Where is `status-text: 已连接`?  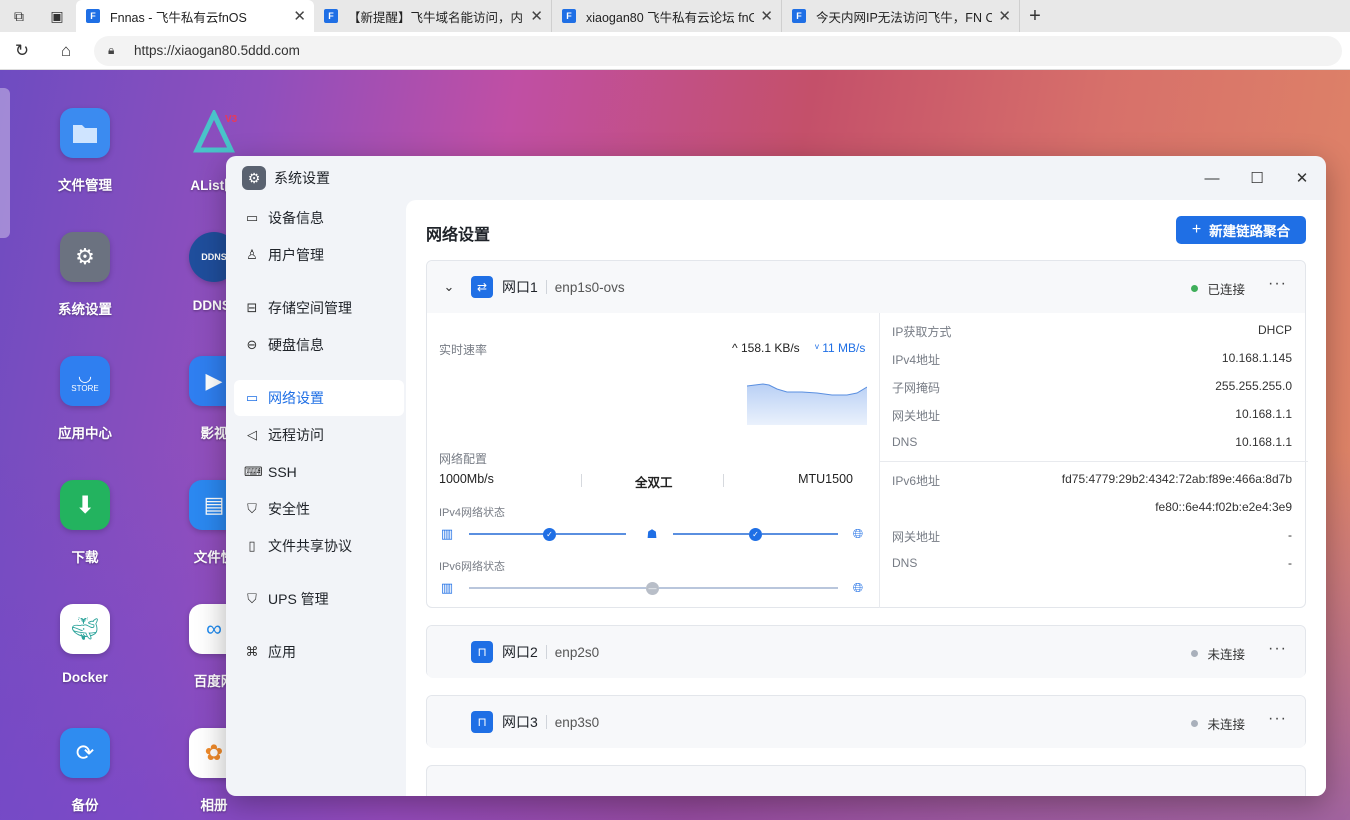
status-text: 已连接 is located at coordinates (1226, 290).